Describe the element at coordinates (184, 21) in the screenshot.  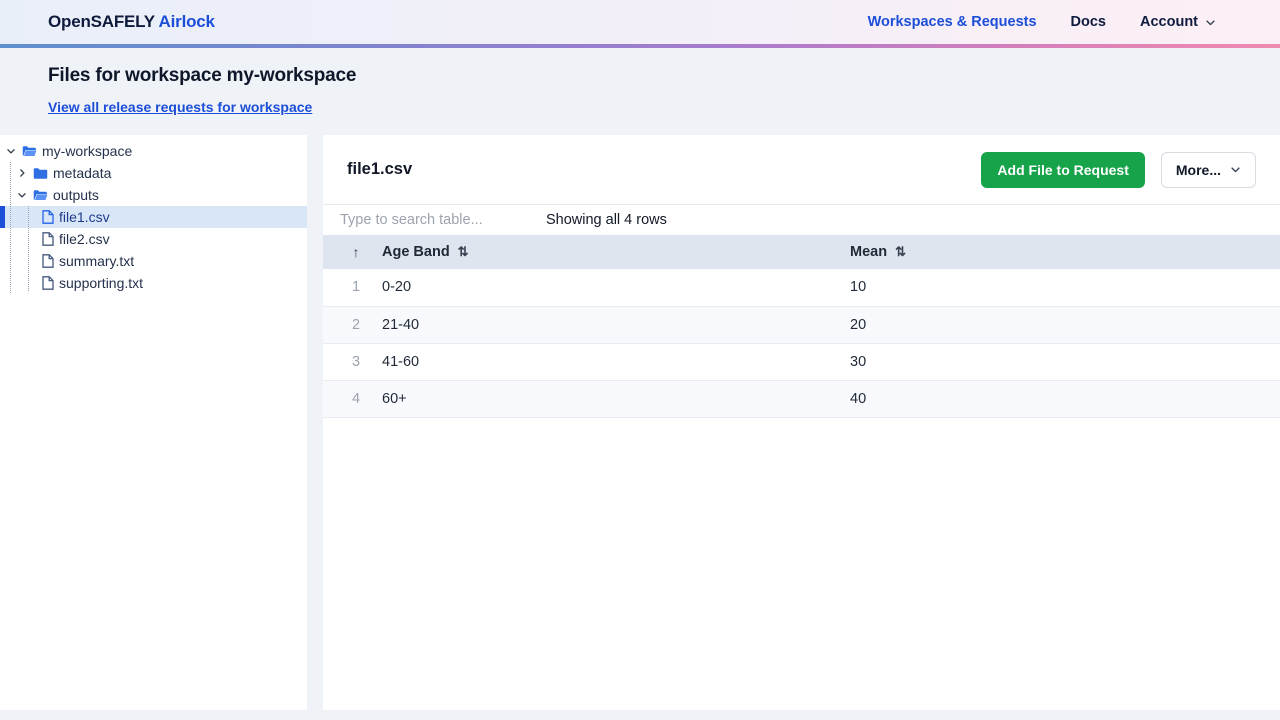
I see `brand-airlock: Airlock` at that location.